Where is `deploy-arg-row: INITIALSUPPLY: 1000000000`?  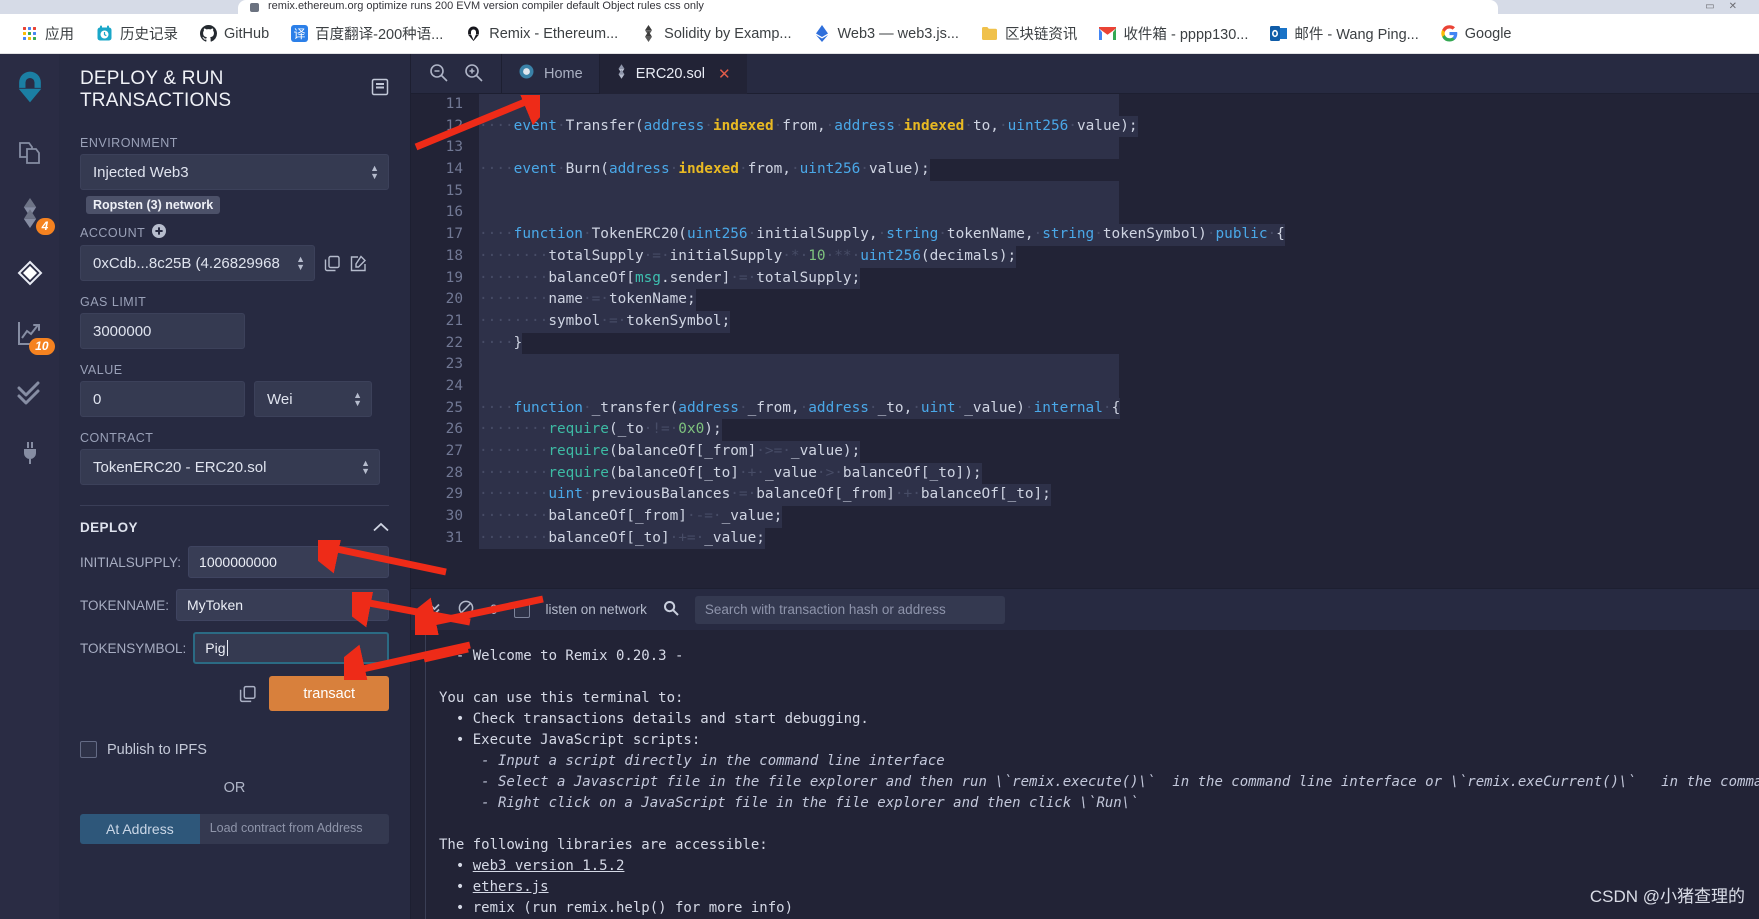 deploy-arg-row: INITIALSUPPLY: 1000000000 is located at coordinates (234, 562).